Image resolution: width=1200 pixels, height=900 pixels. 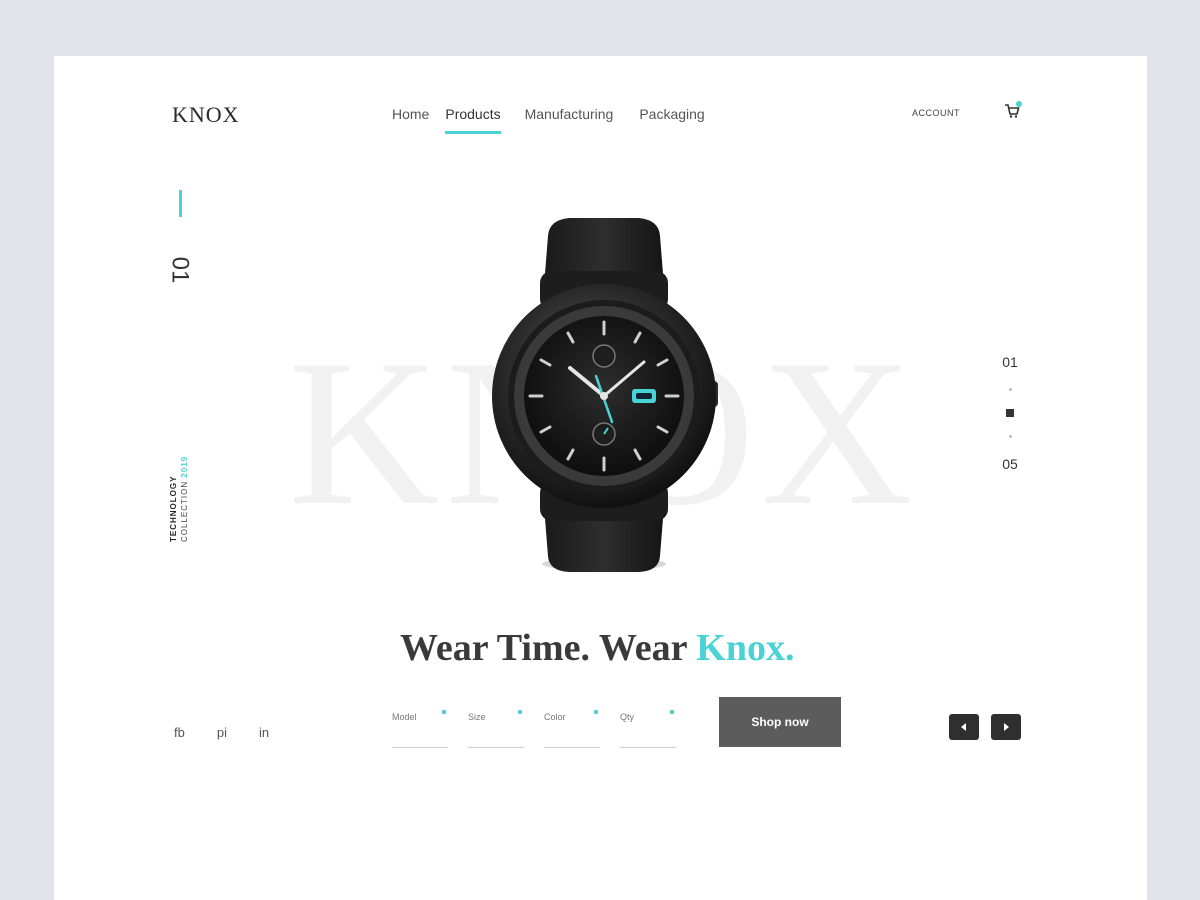 What do you see at coordinates (184, 466) in the screenshot?
I see `collection-year: 2019` at bounding box center [184, 466].